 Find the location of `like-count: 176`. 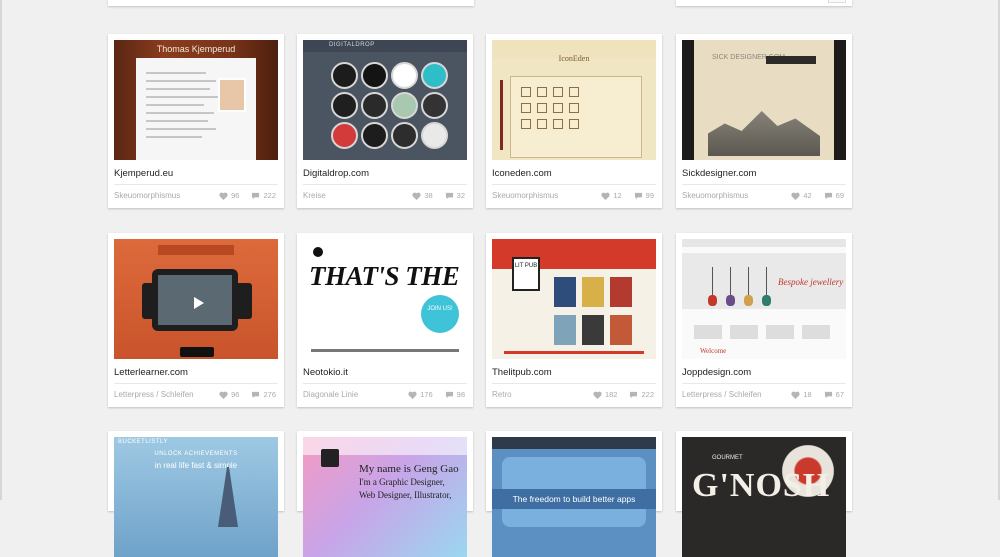

like-count: 176 is located at coordinates (426, 394).